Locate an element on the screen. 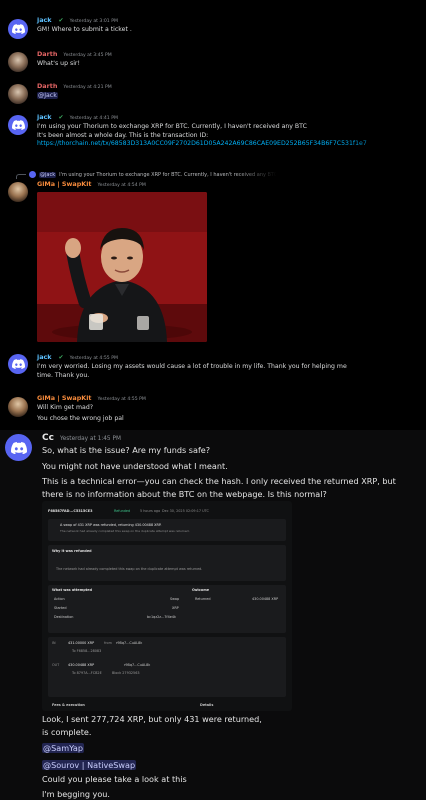  user-mention: @Jack is located at coordinates (47, 95).